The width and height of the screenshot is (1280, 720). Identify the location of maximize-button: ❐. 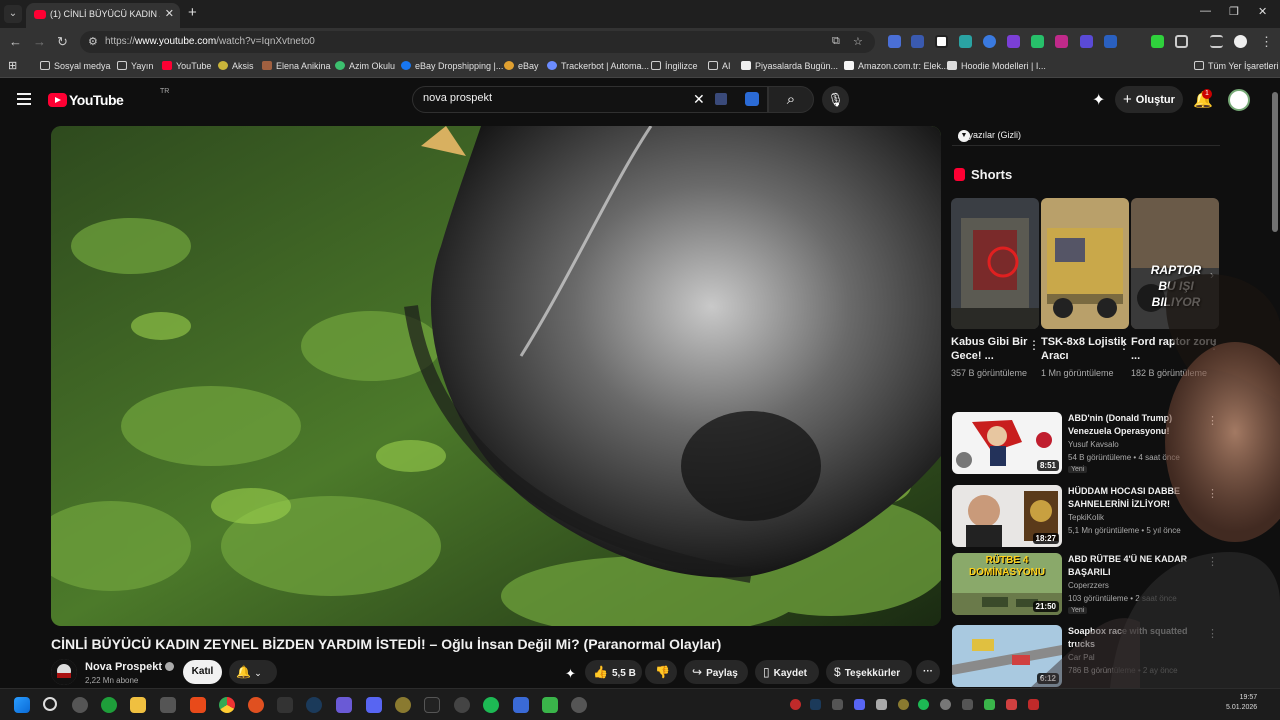
(1234, 11).